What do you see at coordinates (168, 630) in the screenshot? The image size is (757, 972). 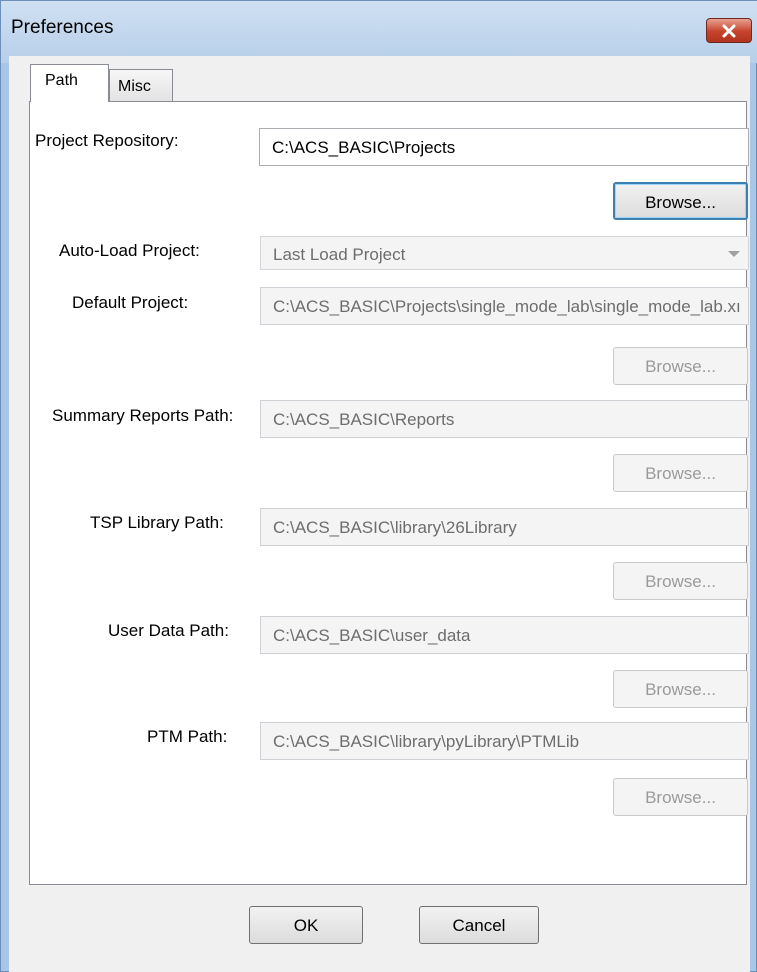 I see `user-data-path-label: User Data Path:` at bounding box center [168, 630].